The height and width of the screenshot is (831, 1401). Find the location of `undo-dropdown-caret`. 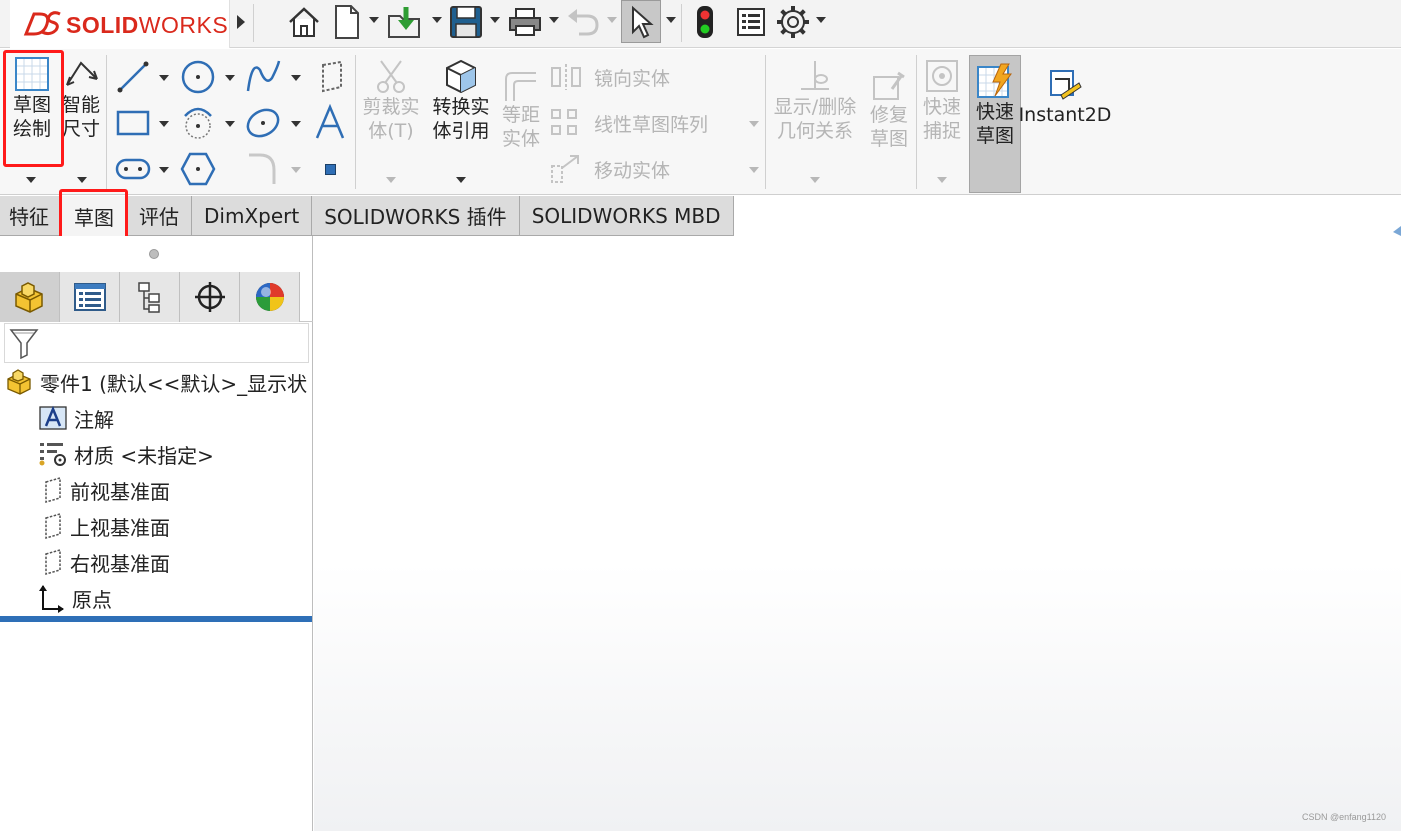

undo-dropdown-caret is located at coordinates (612, 20).